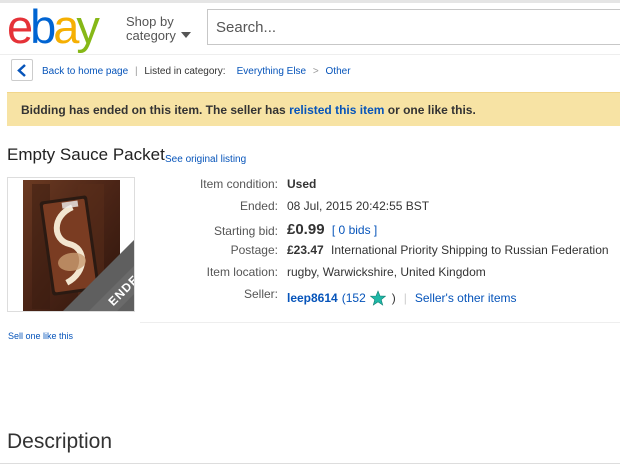 The width and height of the screenshot is (620, 465). What do you see at coordinates (238, 184) in the screenshot?
I see `condition-label: Item condition:` at bounding box center [238, 184].